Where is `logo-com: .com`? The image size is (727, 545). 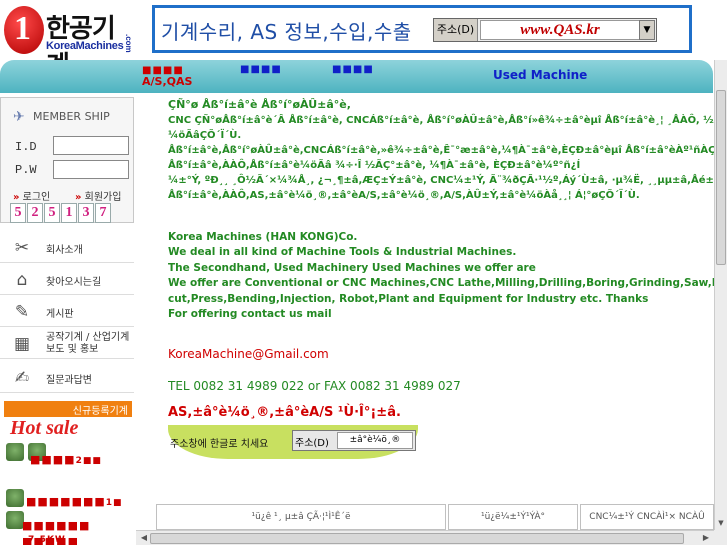 logo-com: .com is located at coordinates (128, 43).